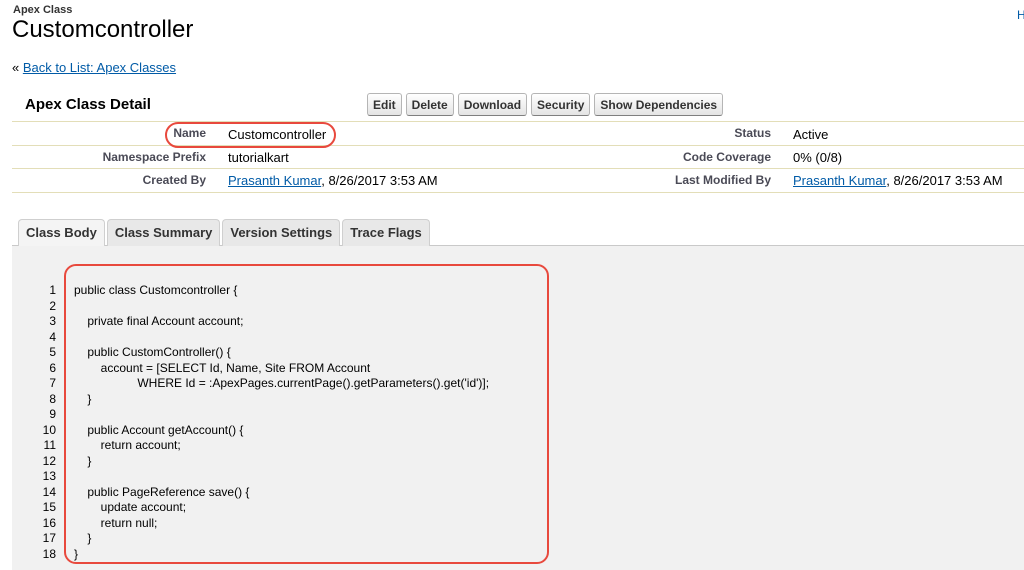  What do you see at coordinates (159, 429) in the screenshot?
I see `code-line: public Account getAccount() {` at bounding box center [159, 429].